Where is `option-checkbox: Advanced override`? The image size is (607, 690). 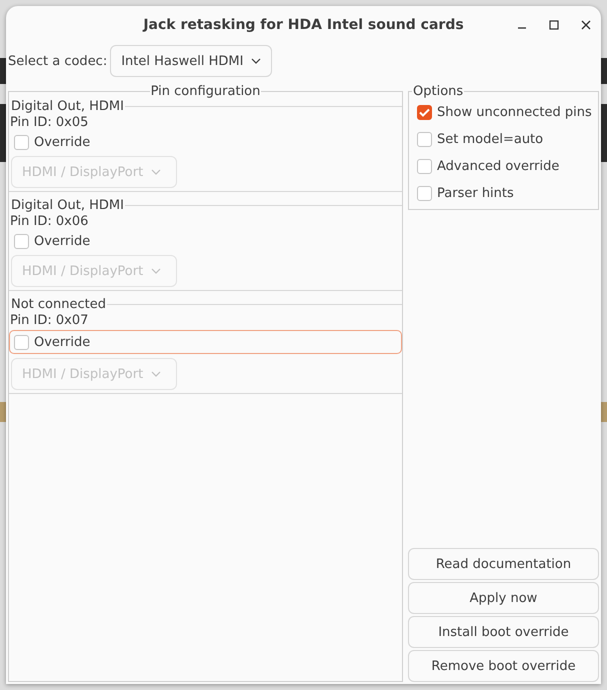
option-checkbox: Advanced override is located at coordinates (505, 166).